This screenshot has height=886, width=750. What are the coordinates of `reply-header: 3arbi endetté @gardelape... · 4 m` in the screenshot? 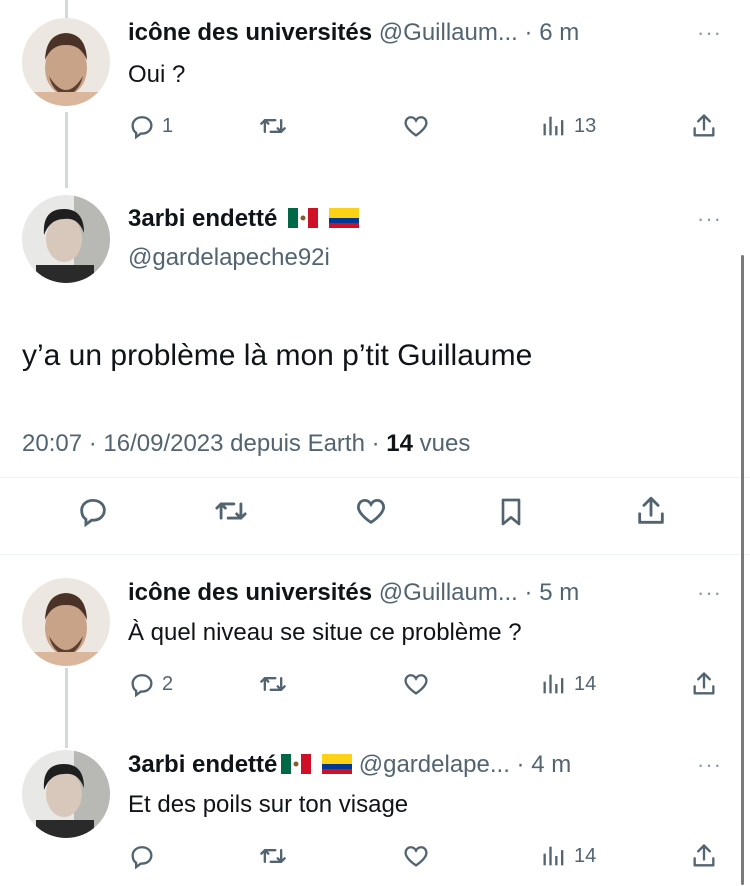 It's located at (349, 765).